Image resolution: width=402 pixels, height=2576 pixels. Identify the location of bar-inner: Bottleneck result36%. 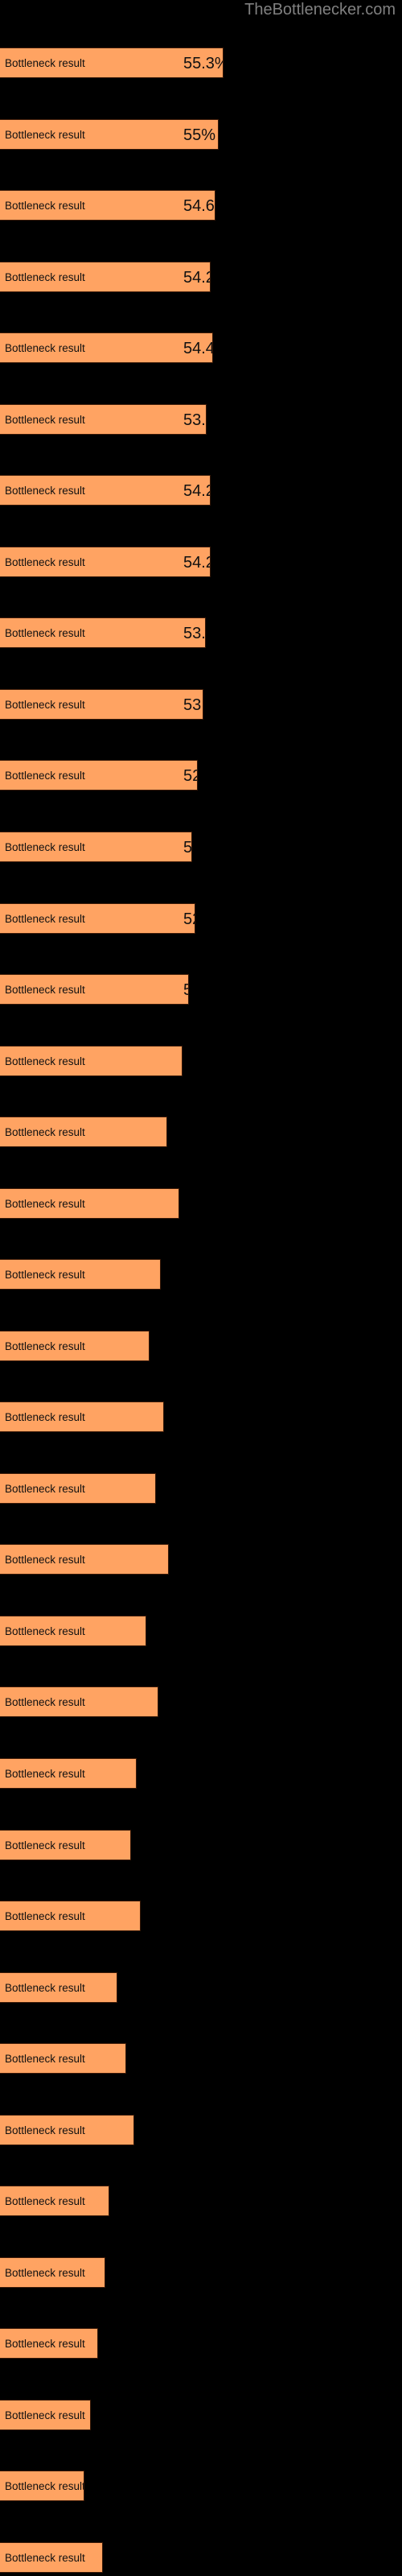
(73, 1630).